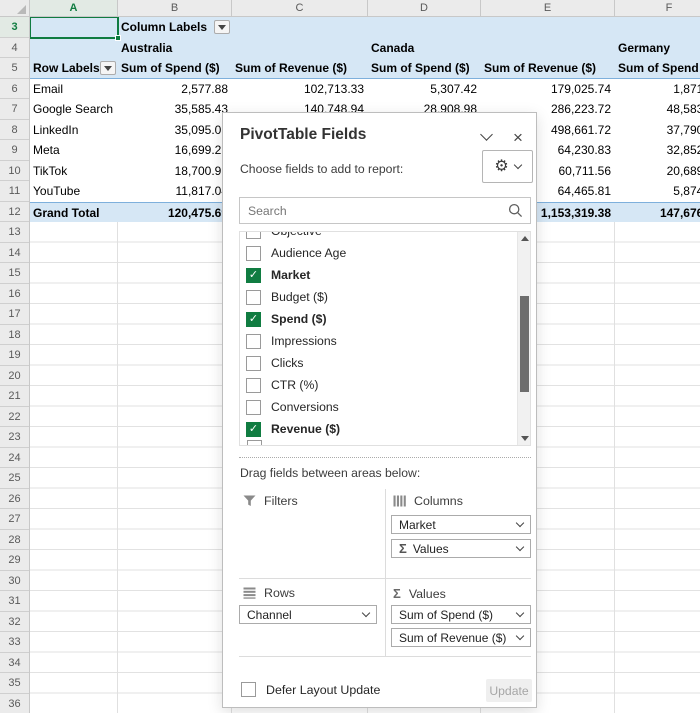  What do you see at coordinates (14, 232) in the screenshot?
I see `row-header-13: 13` at bounding box center [14, 232].